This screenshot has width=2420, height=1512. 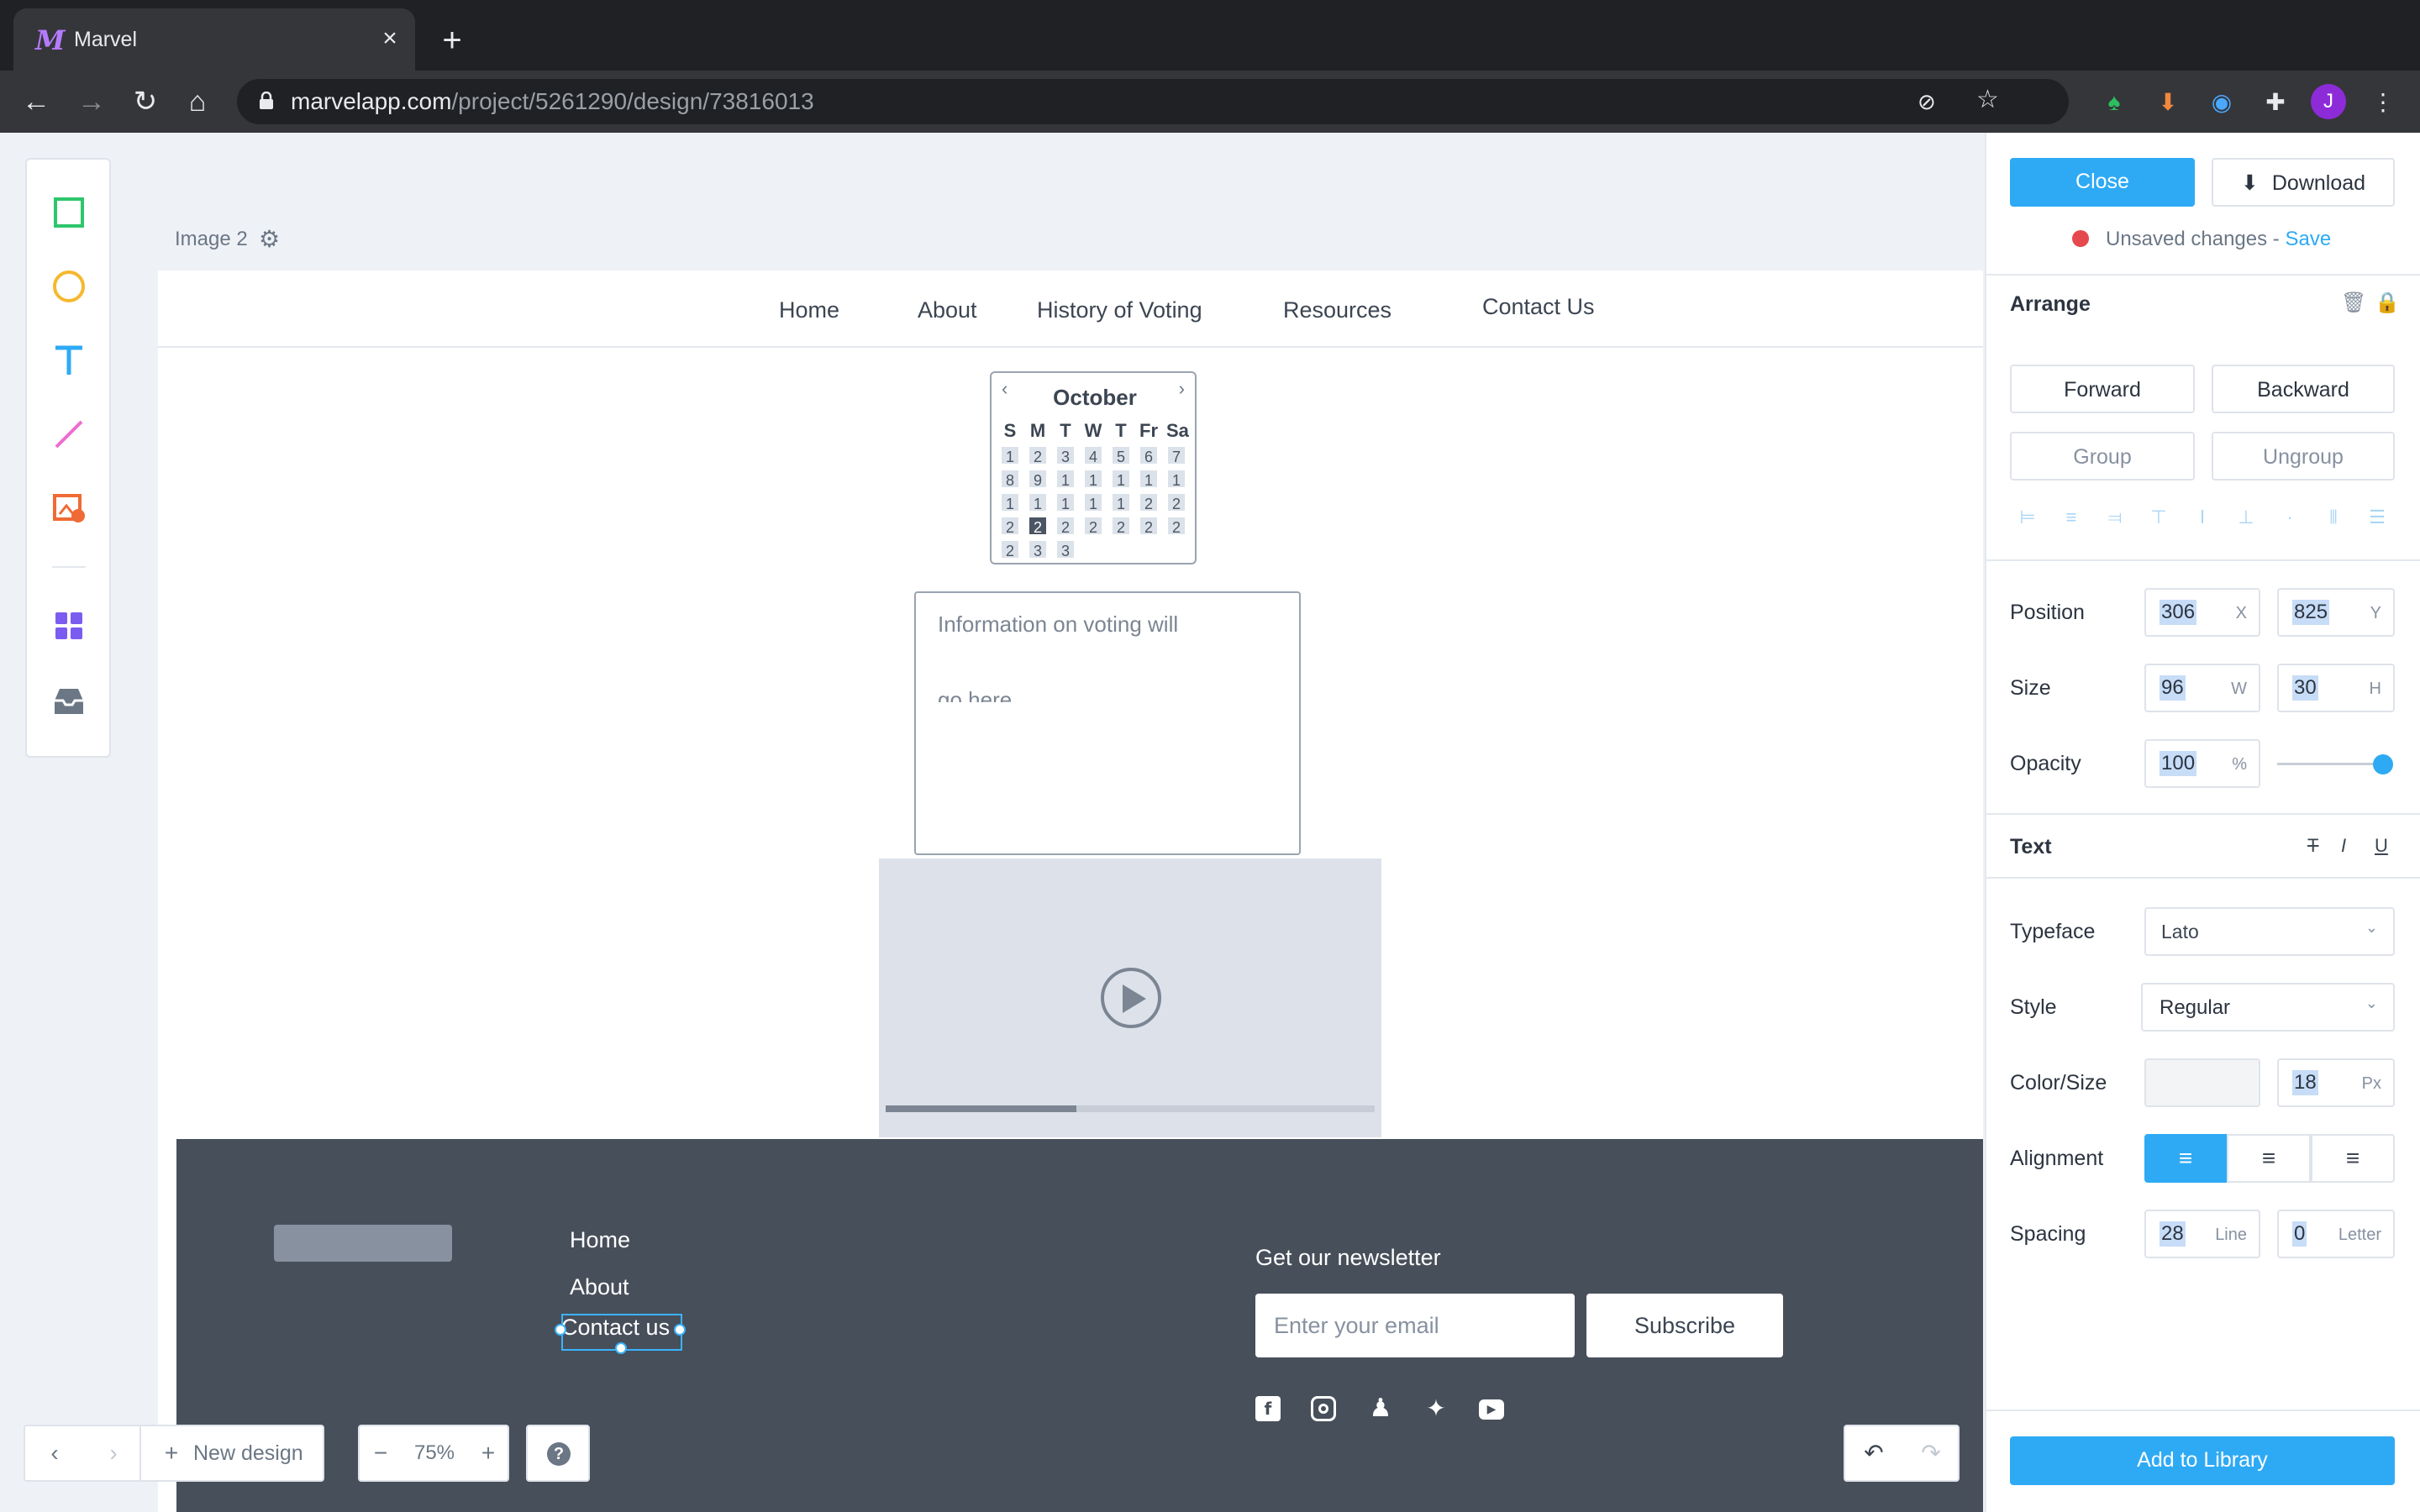 I want to click on snapchat-icon: ♟, so click(x=1380, y=1408).